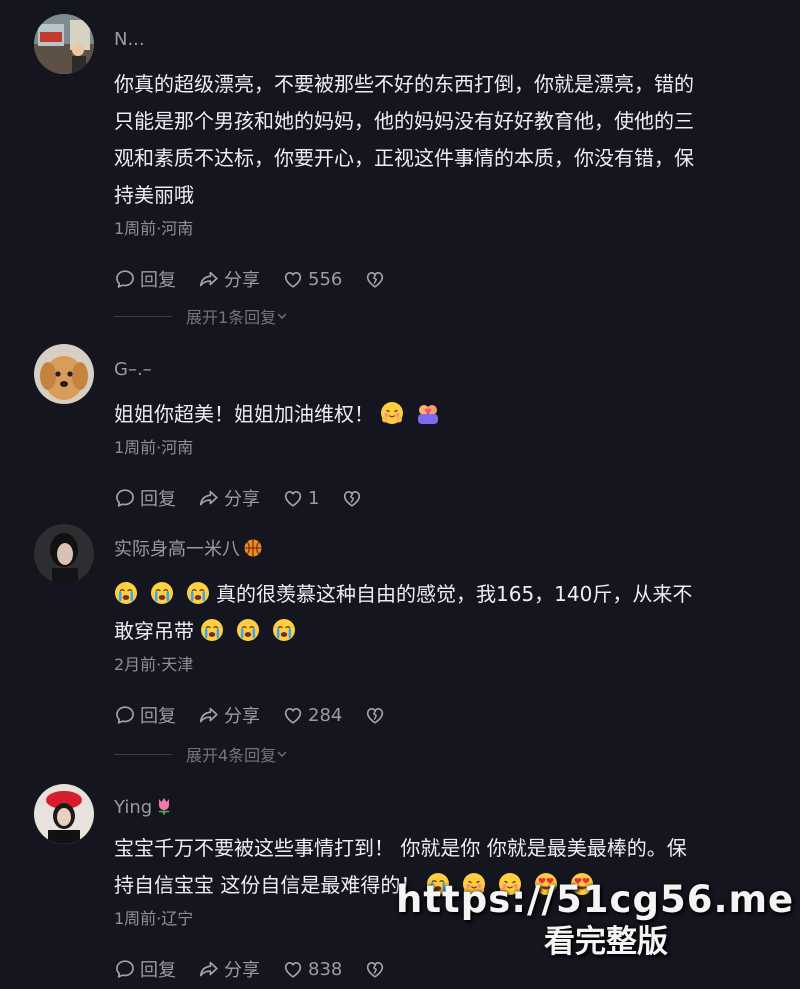 The width and height of the screenshot is (800, 989). What do you see at coordinates (437, 498) in the screenshot?
I see `action-bar: 回复 分享 1` at bounding box center [437, 498].